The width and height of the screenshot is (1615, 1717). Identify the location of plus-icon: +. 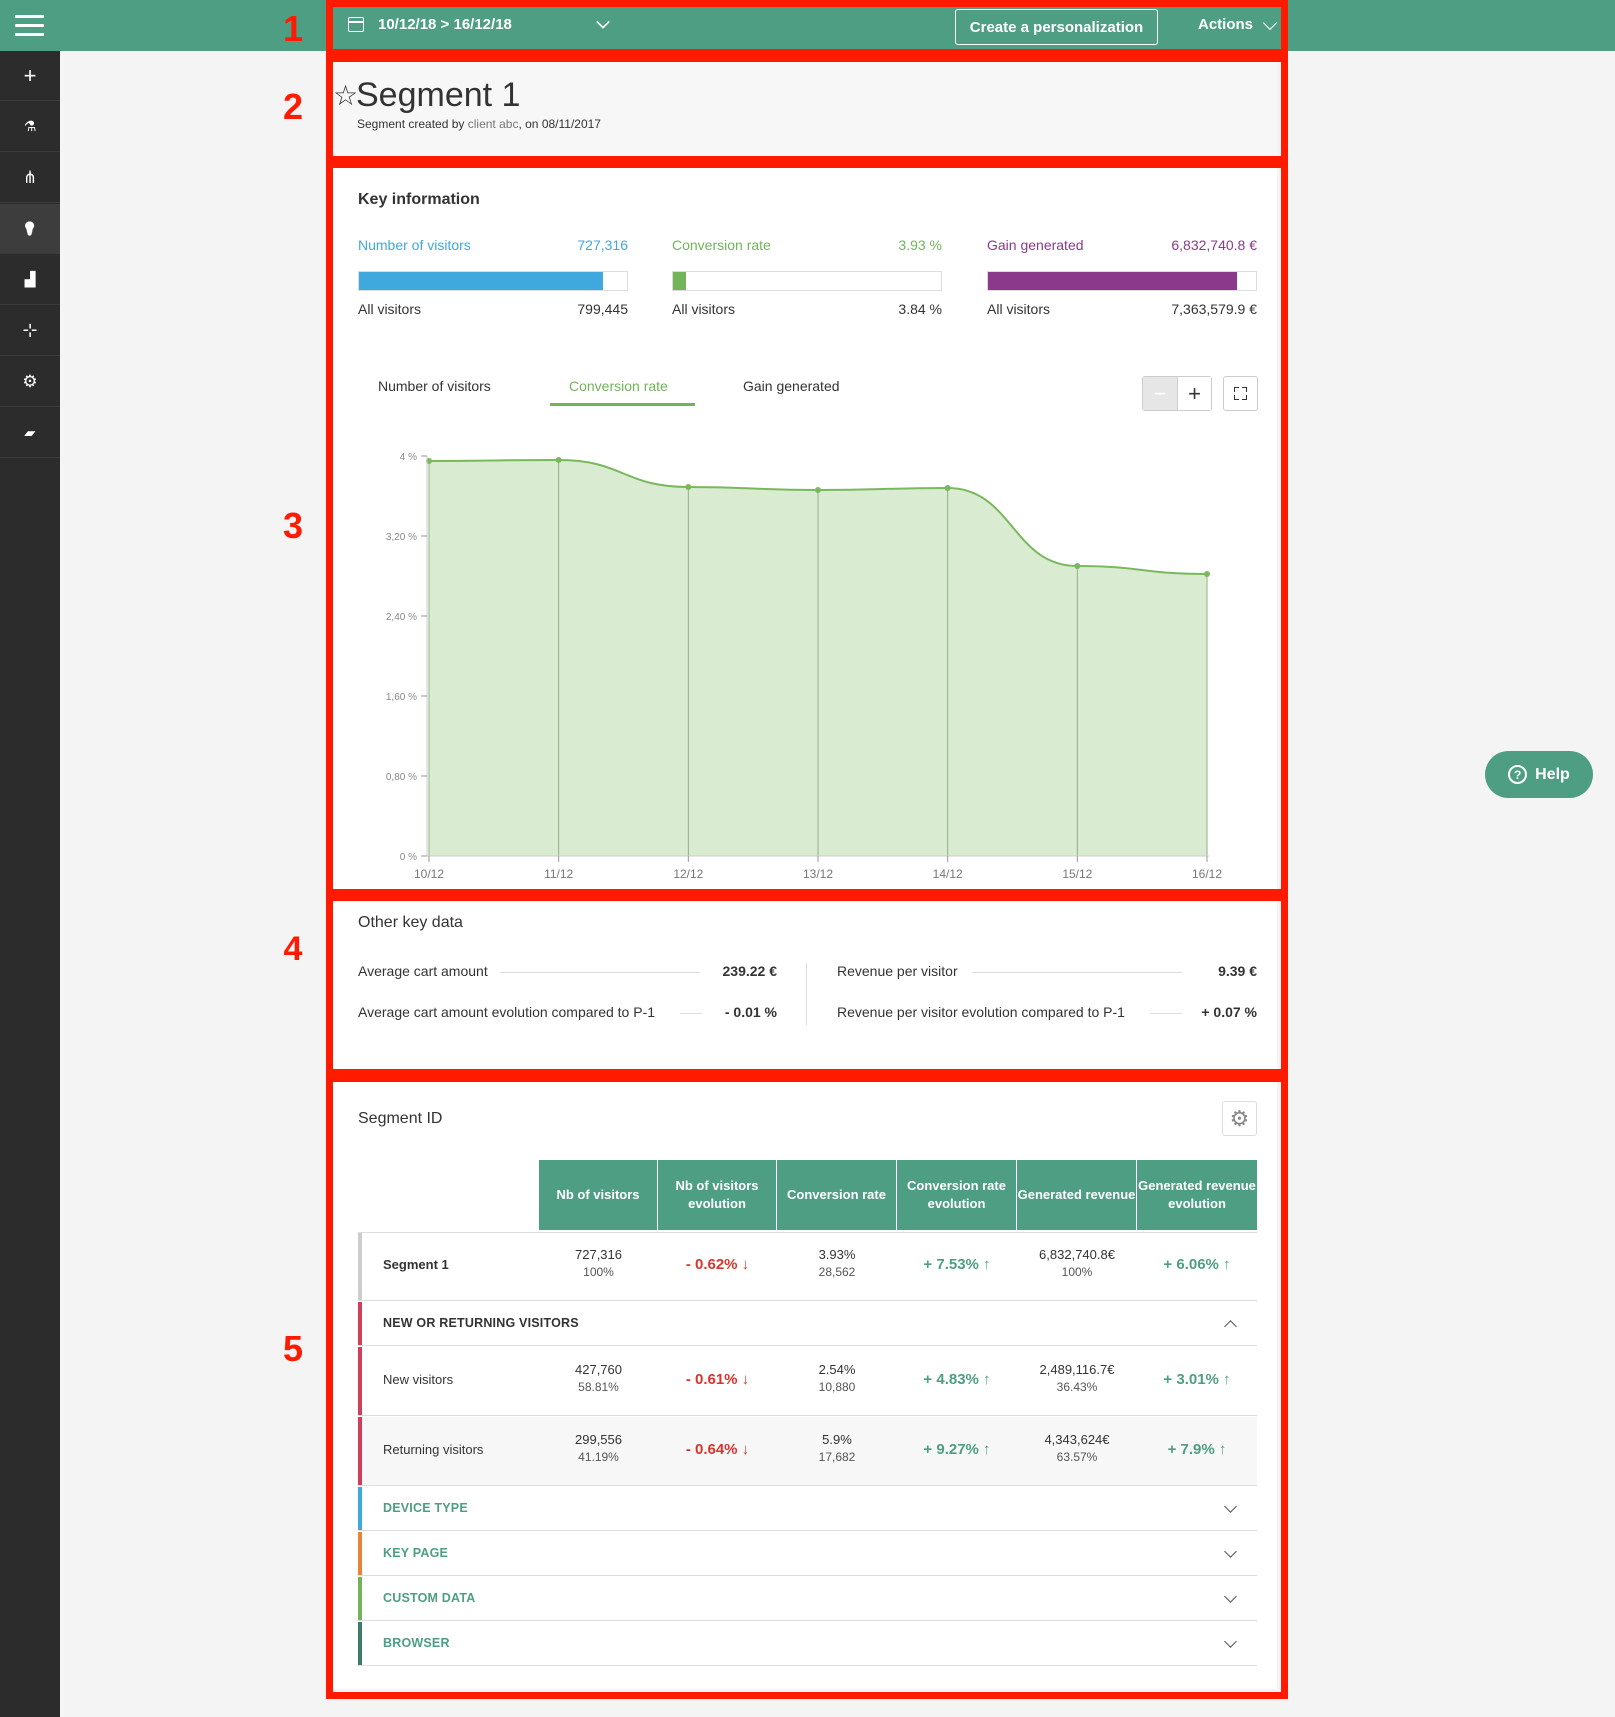
(30, 75).